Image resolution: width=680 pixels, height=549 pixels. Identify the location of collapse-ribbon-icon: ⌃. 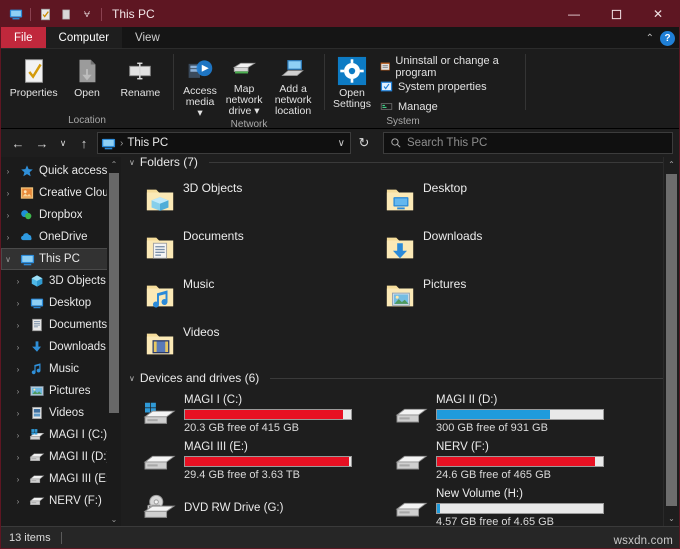
(650, 38).